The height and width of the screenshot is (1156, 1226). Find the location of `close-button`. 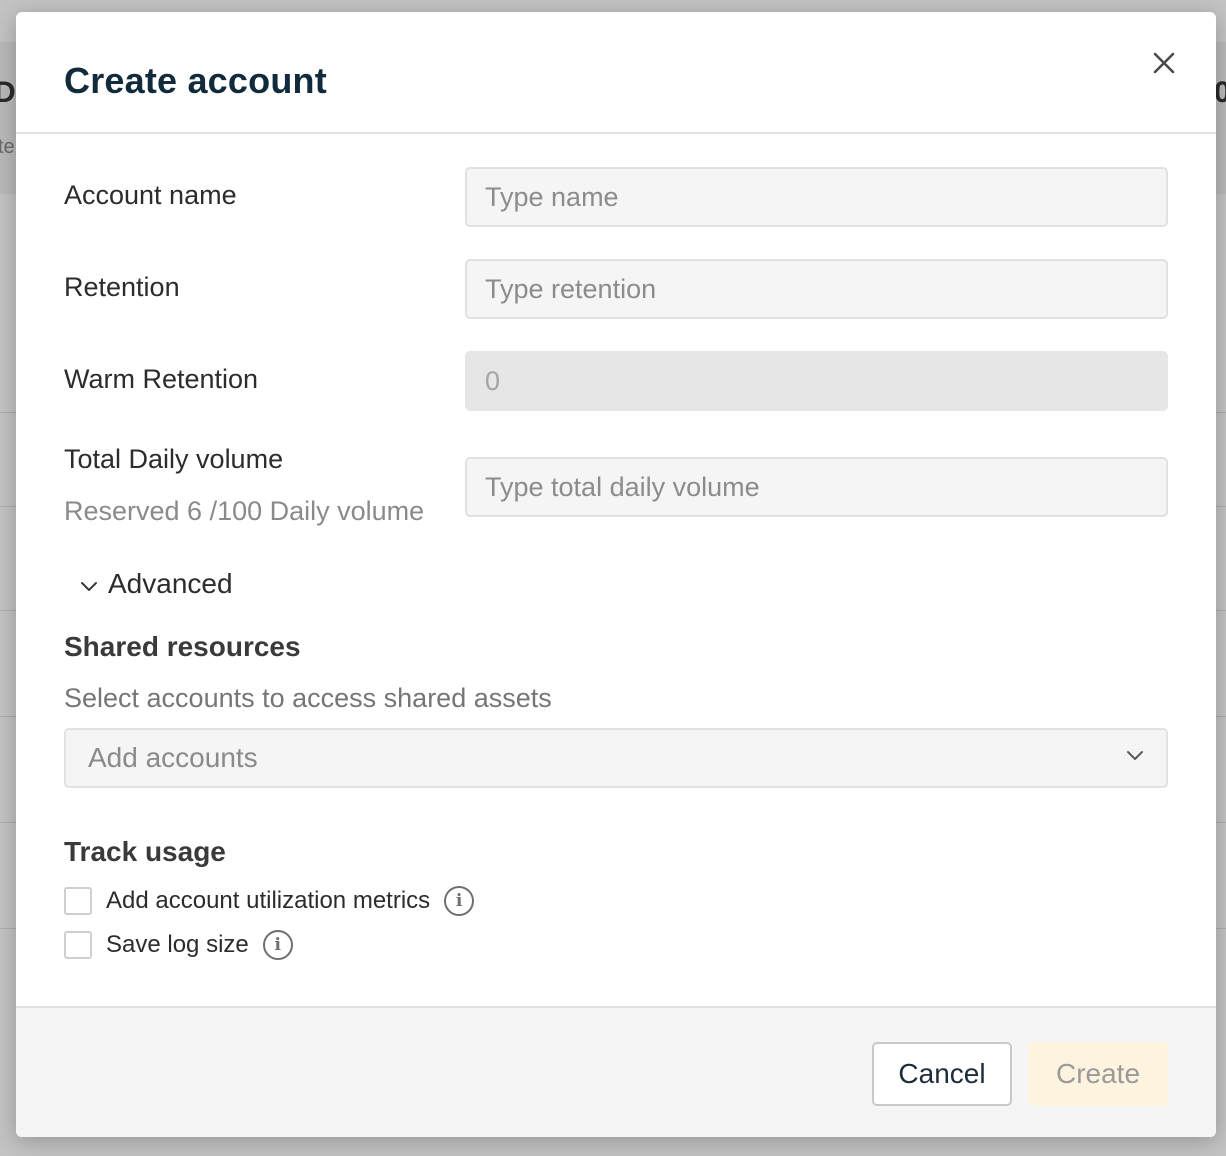

close-button is located at coordinates (1164, 64).